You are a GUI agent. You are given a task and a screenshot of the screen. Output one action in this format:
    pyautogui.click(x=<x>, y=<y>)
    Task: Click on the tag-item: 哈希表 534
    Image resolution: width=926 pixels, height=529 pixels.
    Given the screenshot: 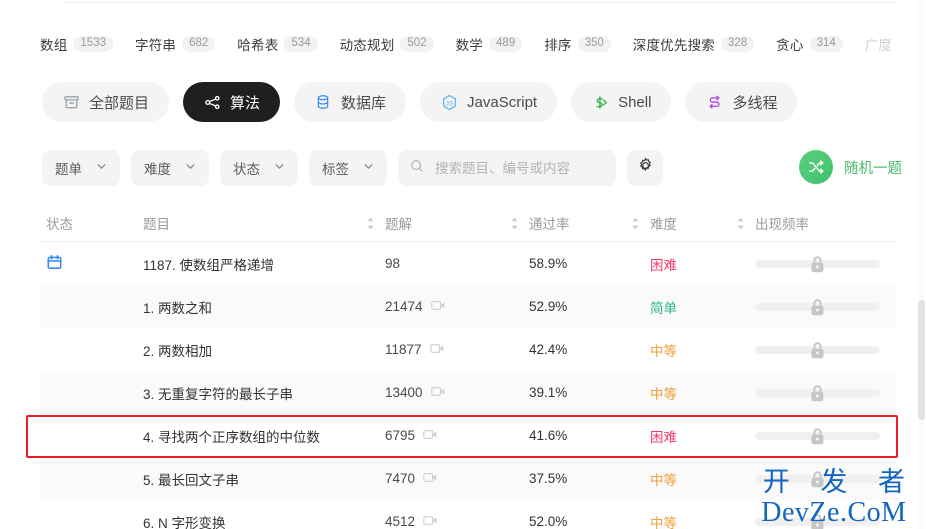 What is the action you would take?
    pyautogui.click(x=277, y=44)
    